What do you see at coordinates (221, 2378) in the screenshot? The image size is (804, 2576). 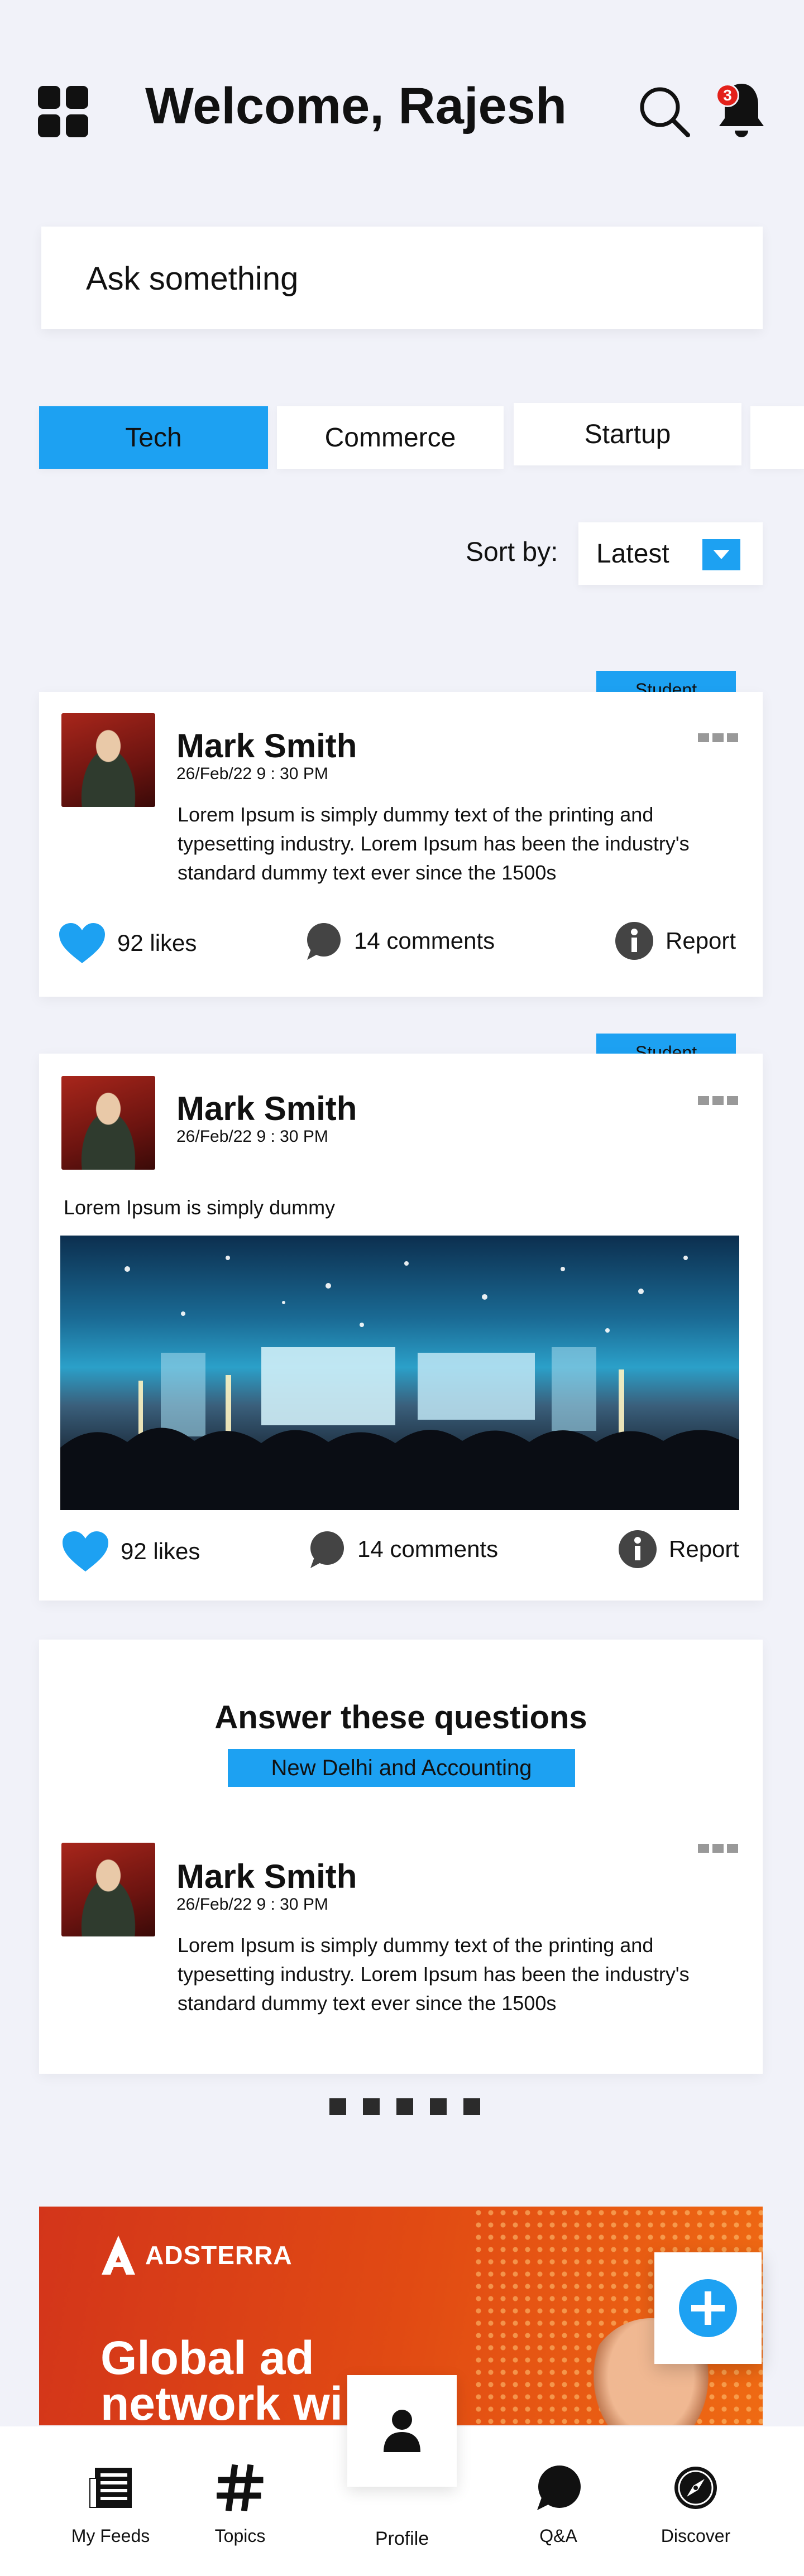 I see `ad-headline: Global ad network wi` at bounding box center [221, 2378].